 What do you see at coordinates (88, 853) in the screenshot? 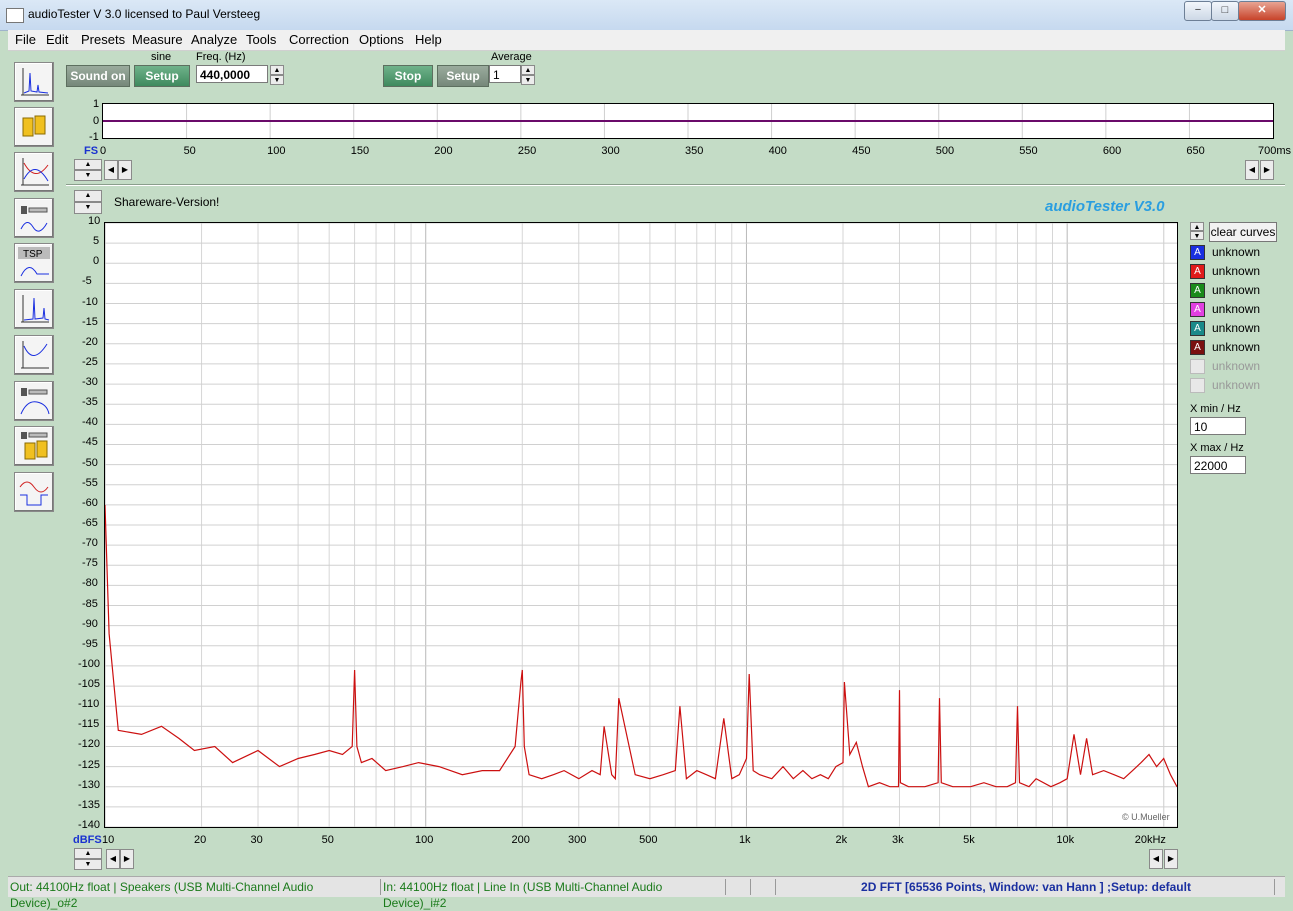
I see `spectrum-yzoom-up-button: ▲` at bounding box center [88, 853].